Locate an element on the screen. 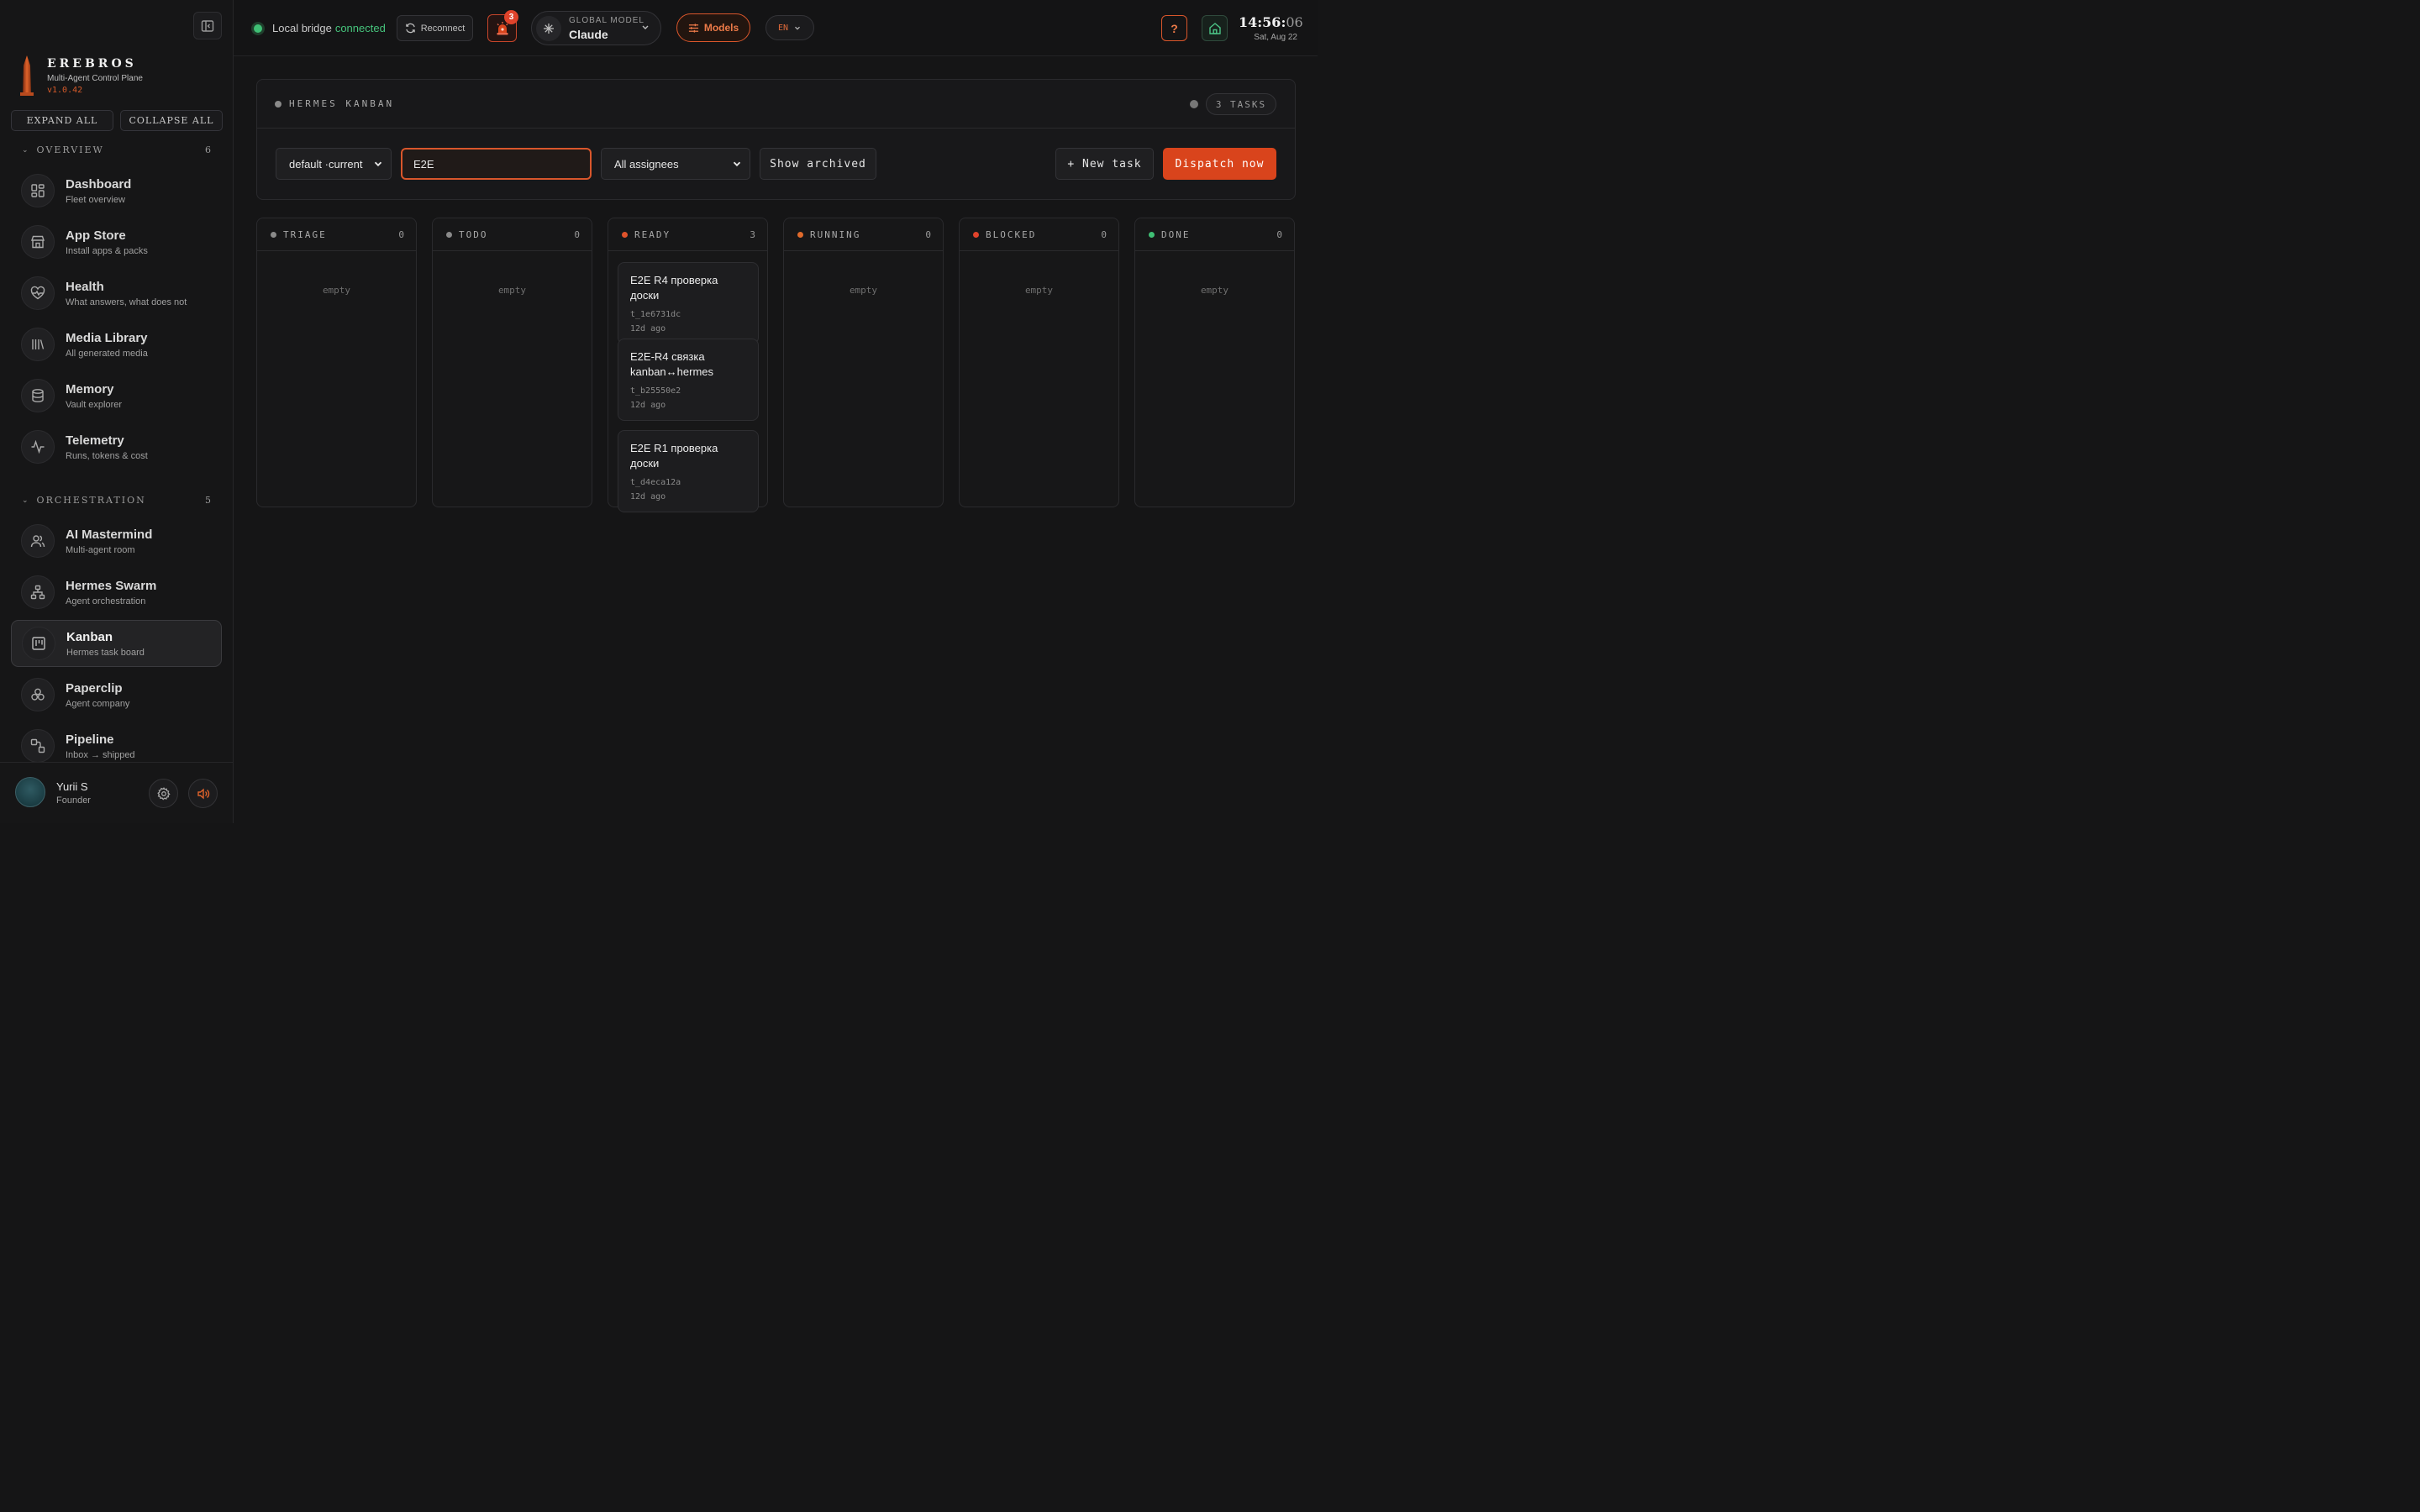 Image resolution: width=2420 pixels, height=1512 pixels. sidebar-item-kanban: Kanban Hermes task board is located at coordinates (116, 643).